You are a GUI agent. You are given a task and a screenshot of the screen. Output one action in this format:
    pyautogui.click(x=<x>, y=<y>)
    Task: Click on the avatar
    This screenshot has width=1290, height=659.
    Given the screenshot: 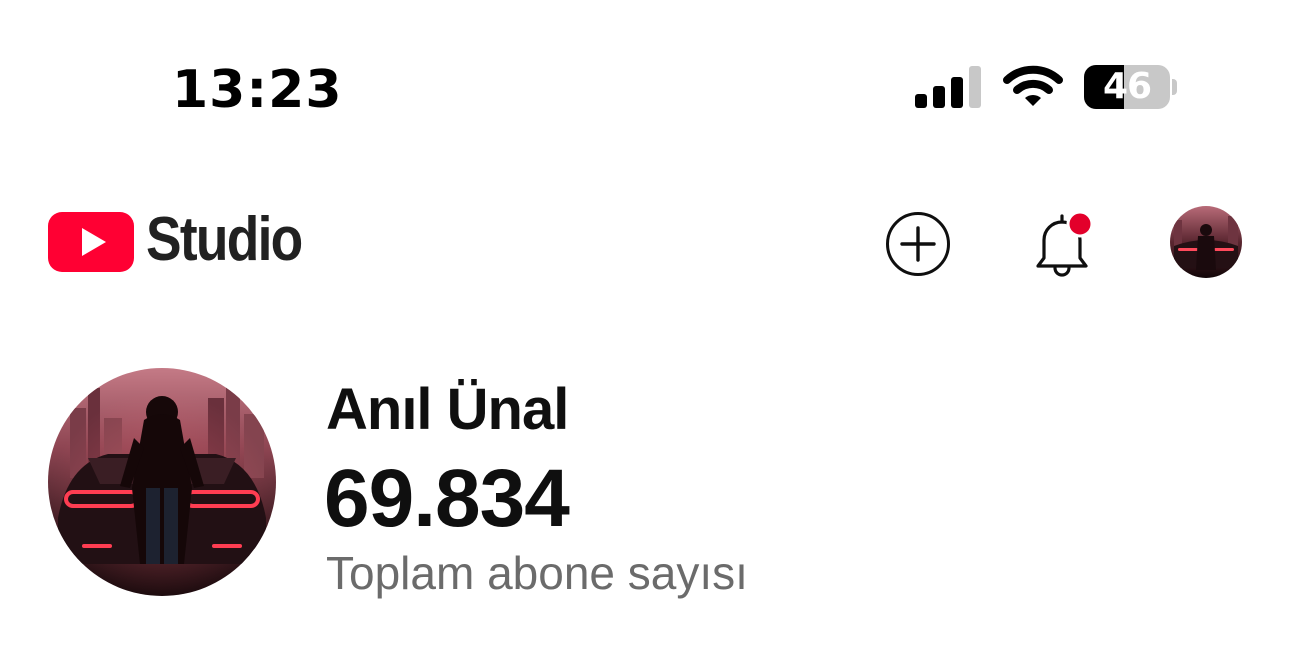 What is the action you would take?
    pyautogui.click(x=1206, y=242)
    